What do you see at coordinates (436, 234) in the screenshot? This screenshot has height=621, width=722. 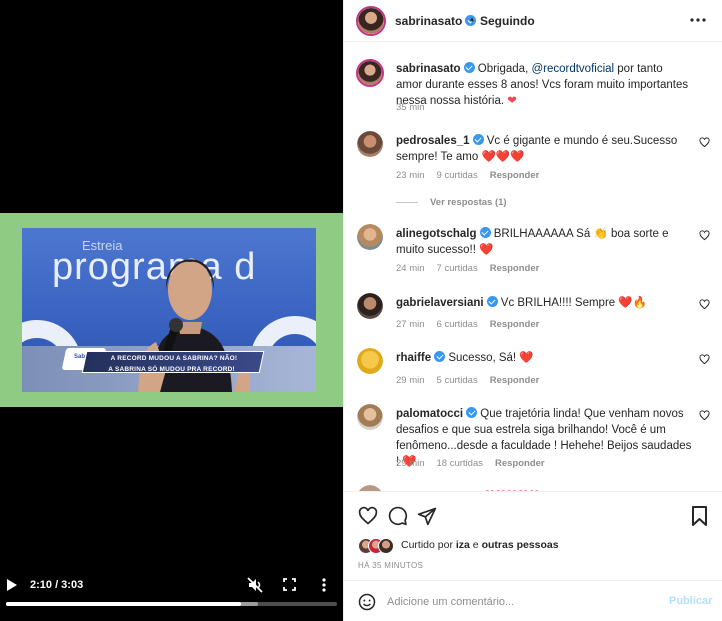 I see `comment-username: alinegotschalg` at bounding box center [436, 234].